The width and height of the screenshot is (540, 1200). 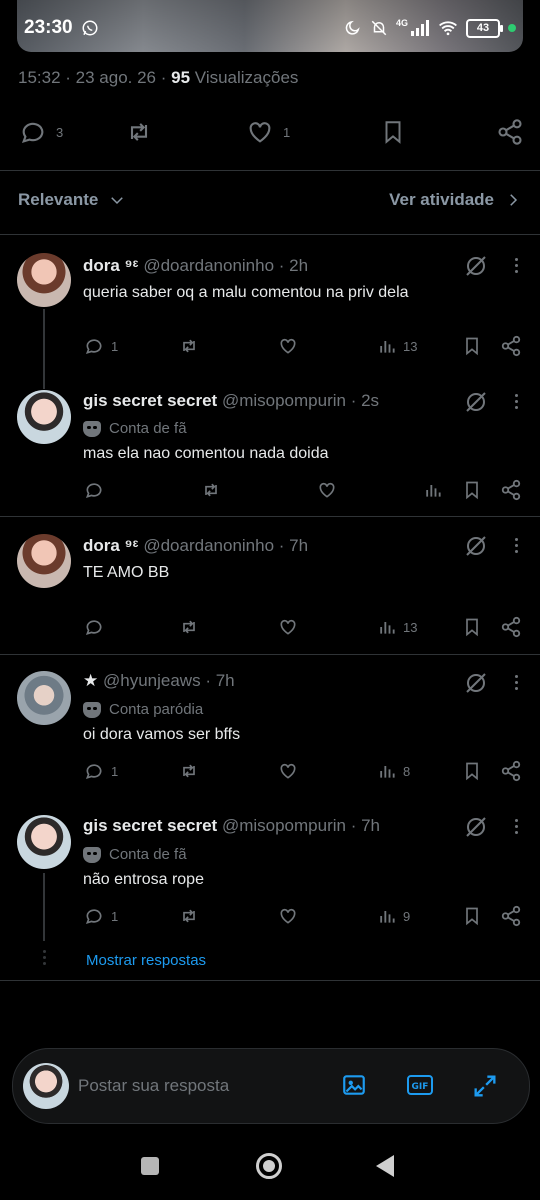 What do you see at coordinates (267, 132) in the screenshot?
I see `like-button: 1` at bounding box center [267, 132].